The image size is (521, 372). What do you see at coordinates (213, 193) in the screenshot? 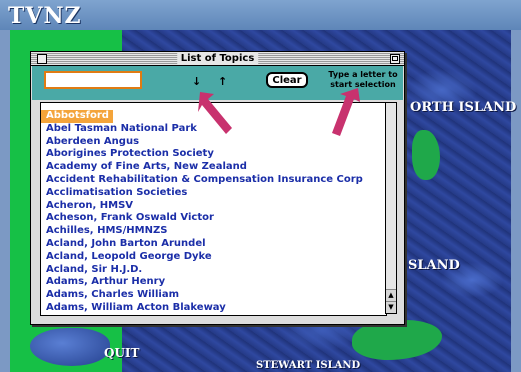
I see `topic-list-item: Acclimatisation Societies` at bounding box center [213, 193].